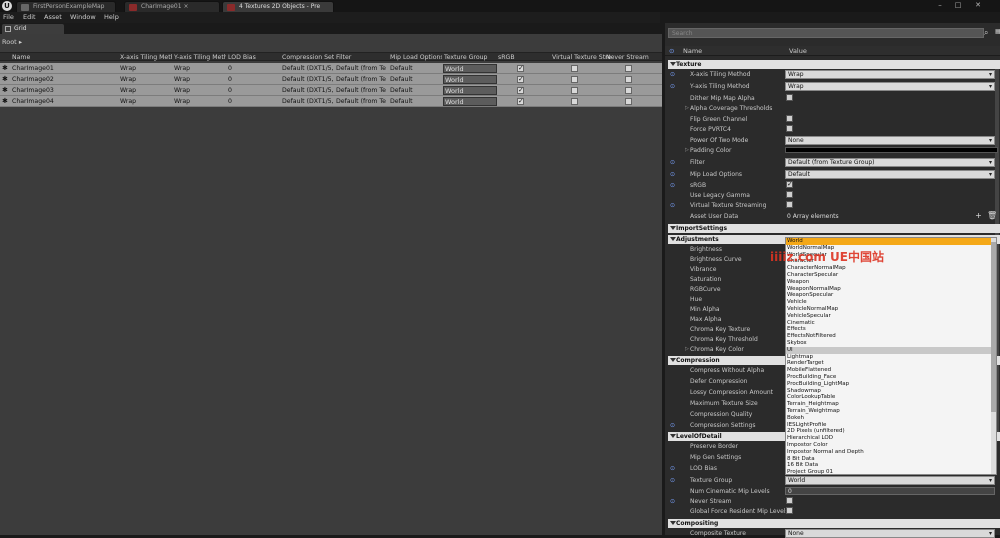 Image resolution: width=1000 pixels, height=538 pixels. I want to click on col-x-tiling: X-axis Tiling Metho, so click(146, 57).